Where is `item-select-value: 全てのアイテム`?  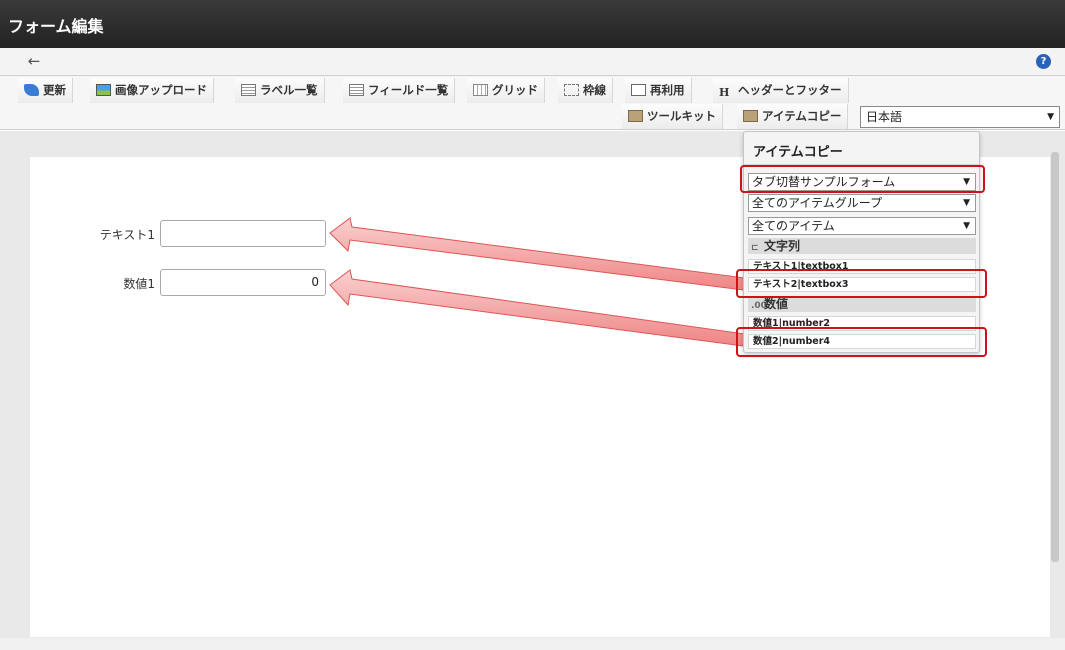 item-select-value: 全てのアイテム is located at coordinates (793, 226).